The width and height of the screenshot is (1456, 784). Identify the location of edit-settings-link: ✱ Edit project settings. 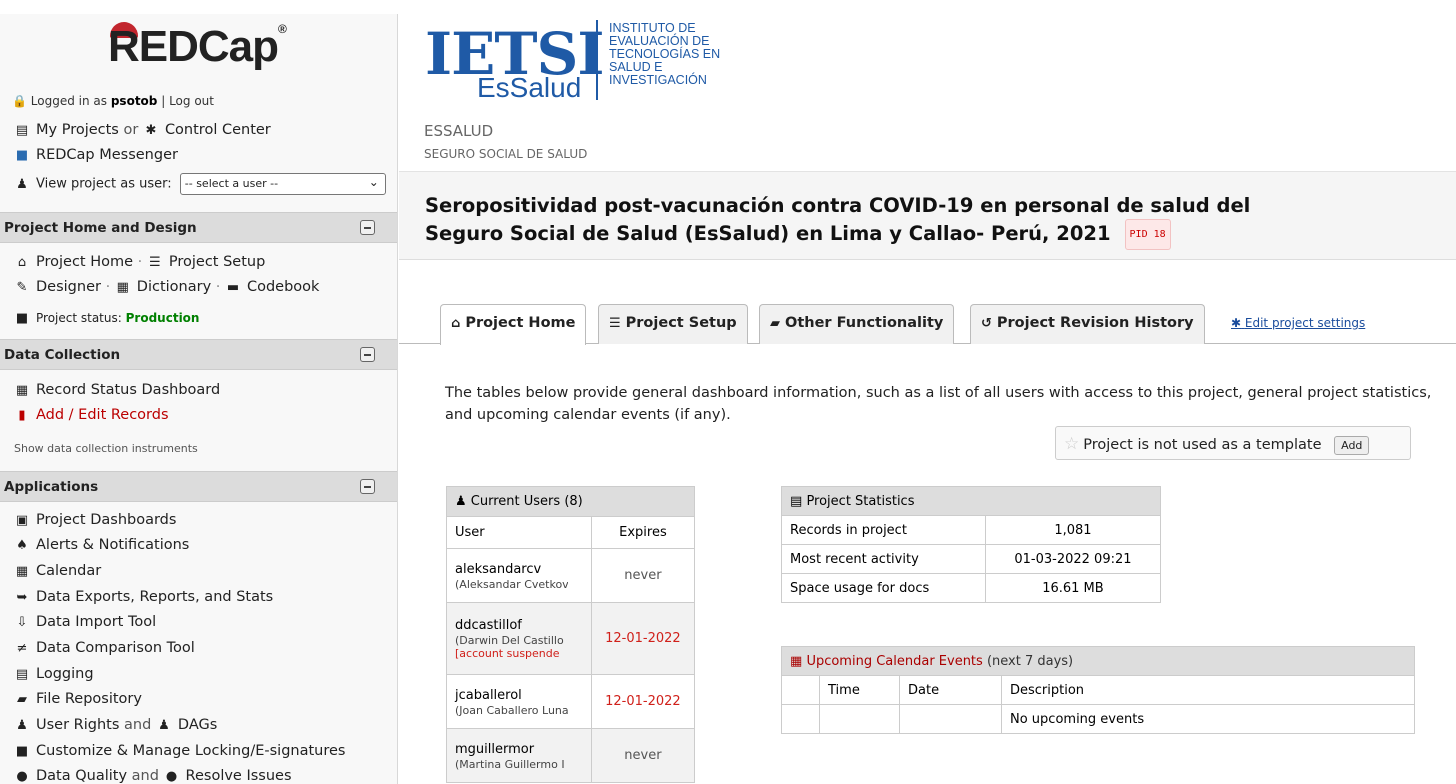
(1298, 323).